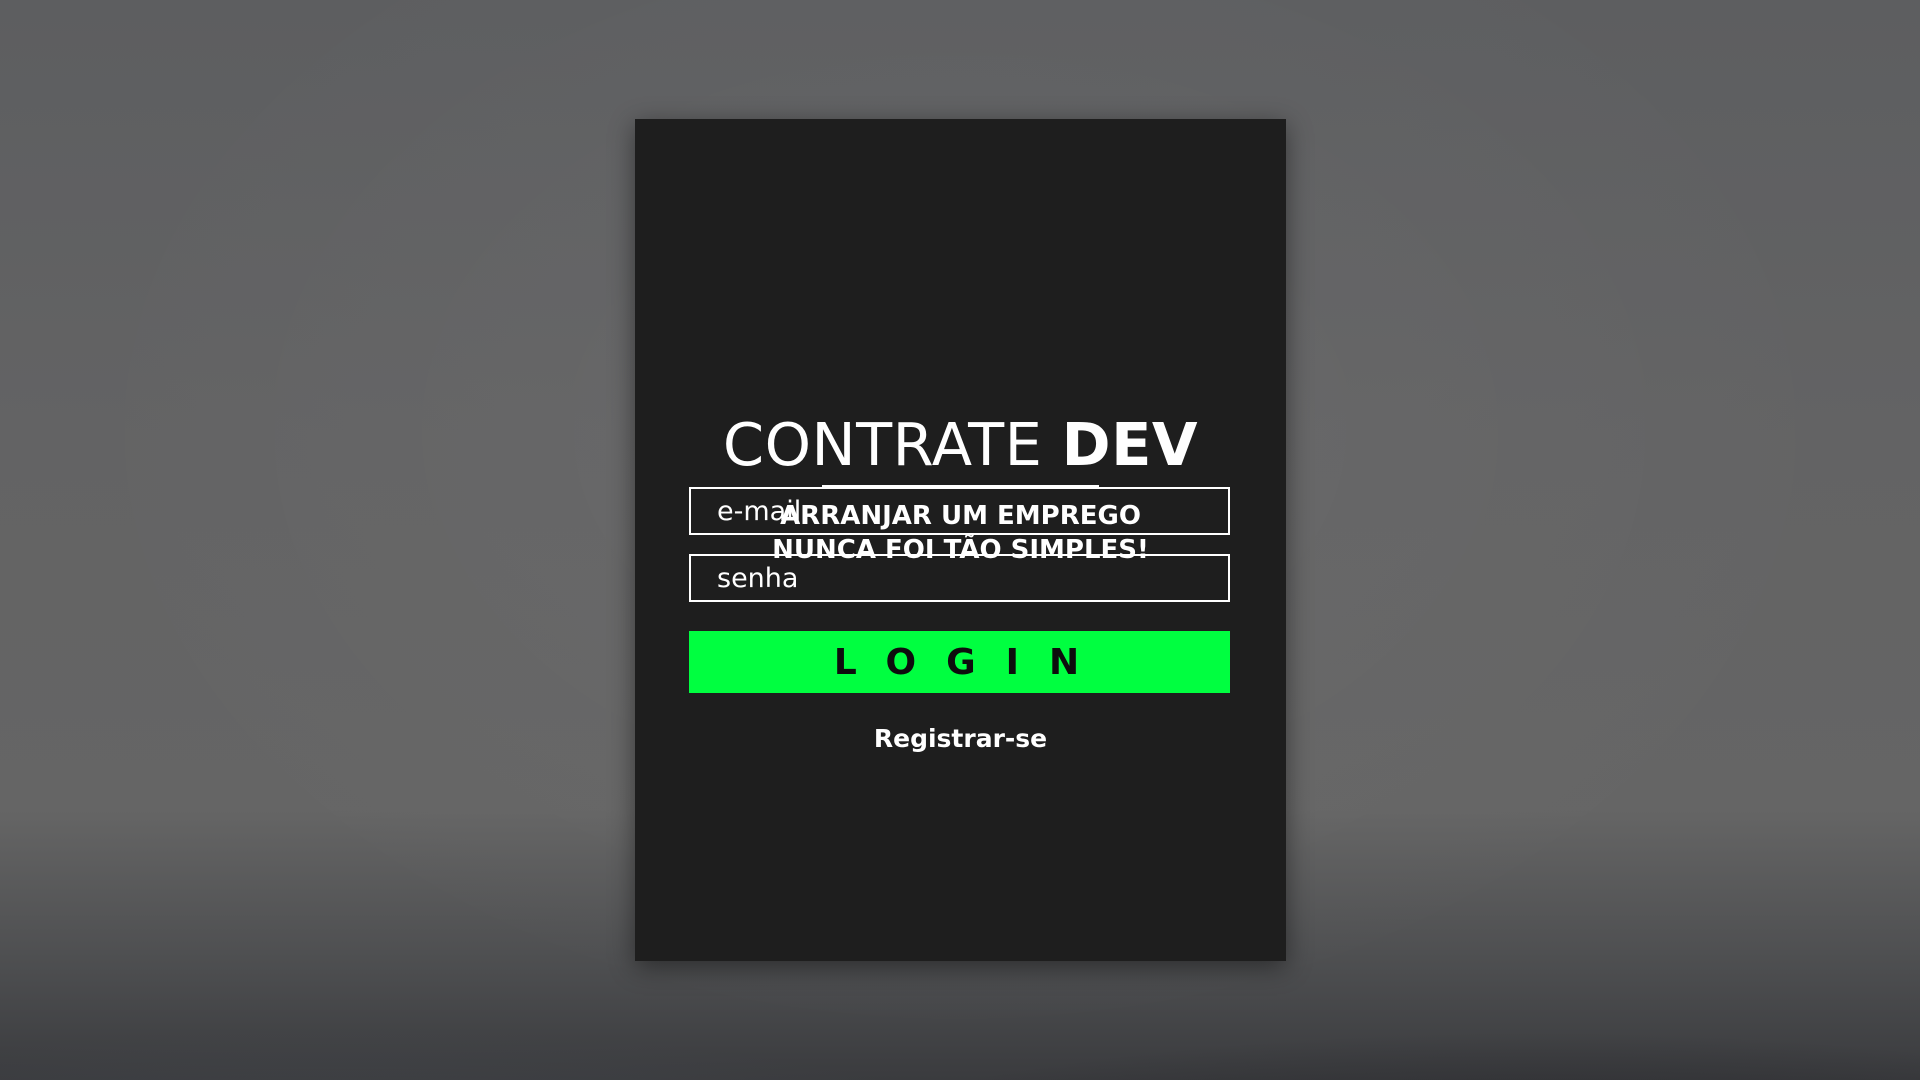  I want to click on brand-title: CONTRATE DEV, so click(960, 445).